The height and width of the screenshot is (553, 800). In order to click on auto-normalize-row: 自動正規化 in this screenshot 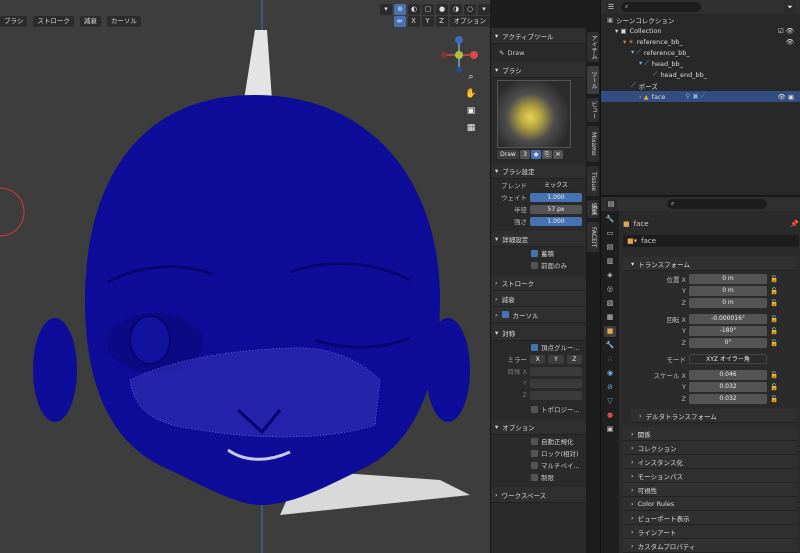, I will do `click(538, 441)`.